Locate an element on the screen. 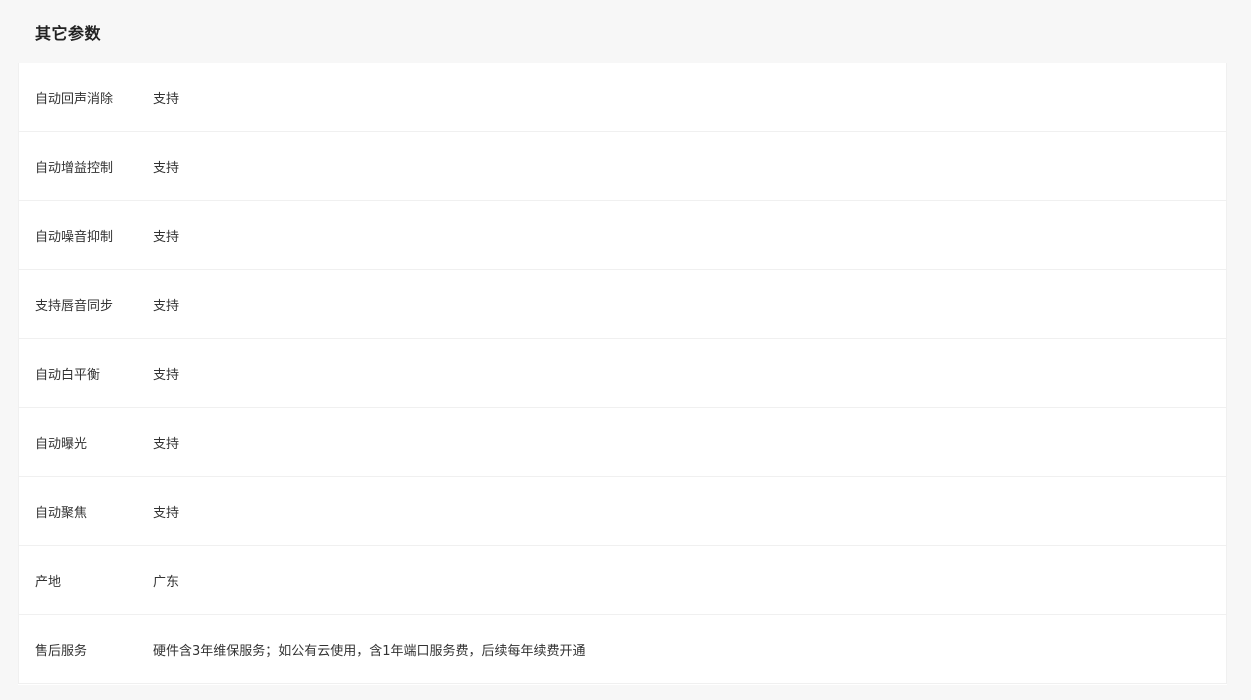  param-label: 产地 is located at coordinates (48, 582).